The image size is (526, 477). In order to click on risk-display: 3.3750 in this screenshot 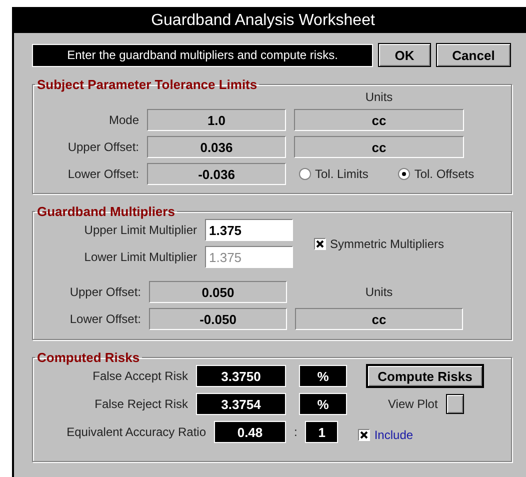, I will do `click(241, 376)`.